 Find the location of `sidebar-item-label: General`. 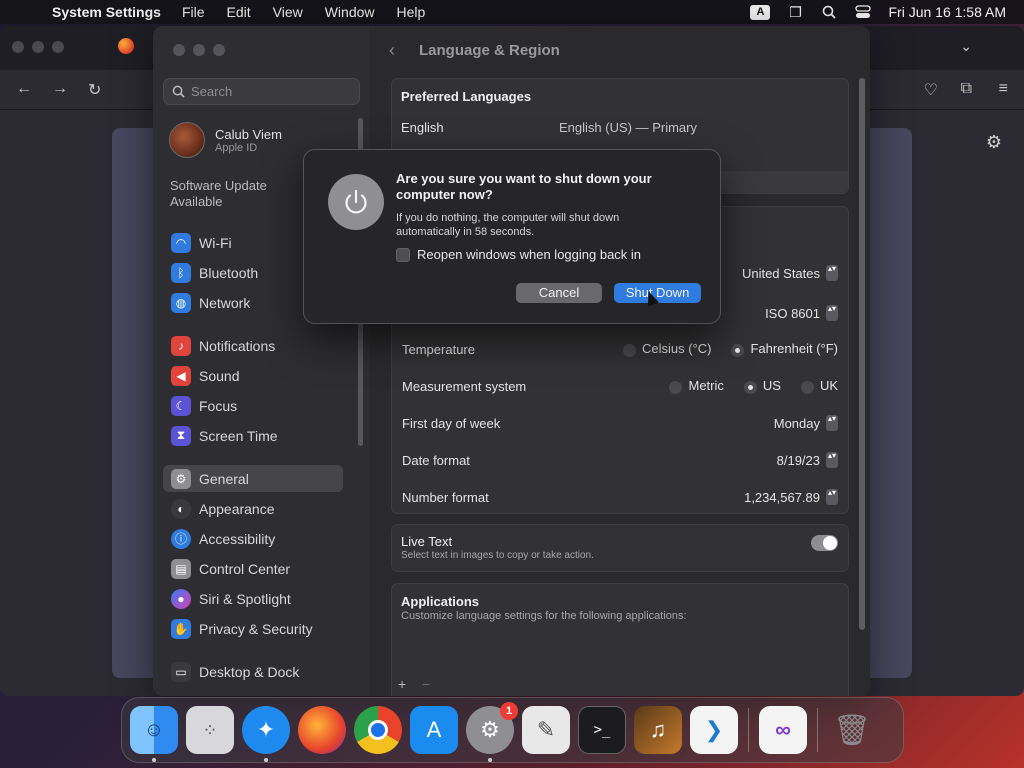

sidebar-item-label: General is located at coordinates (224, 478).